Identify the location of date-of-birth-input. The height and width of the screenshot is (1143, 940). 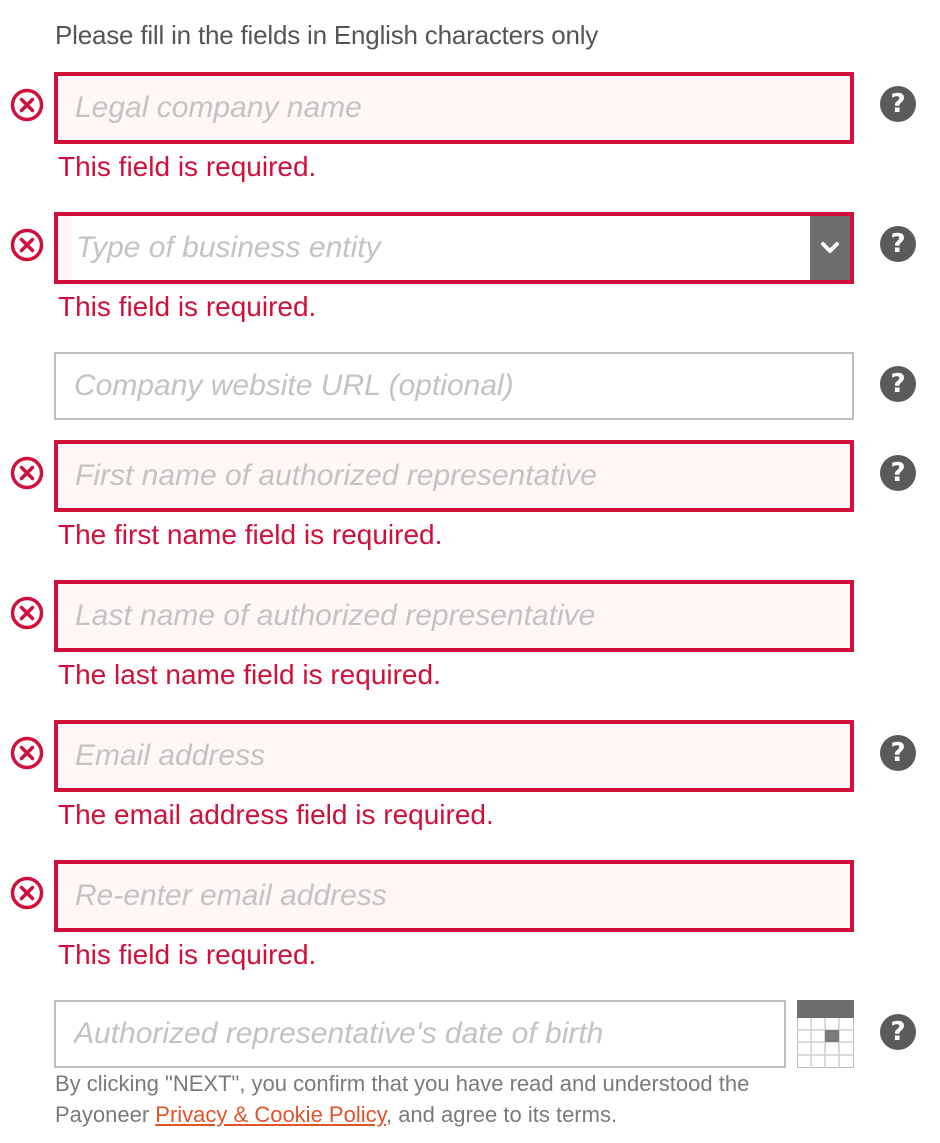
(420, 1034).